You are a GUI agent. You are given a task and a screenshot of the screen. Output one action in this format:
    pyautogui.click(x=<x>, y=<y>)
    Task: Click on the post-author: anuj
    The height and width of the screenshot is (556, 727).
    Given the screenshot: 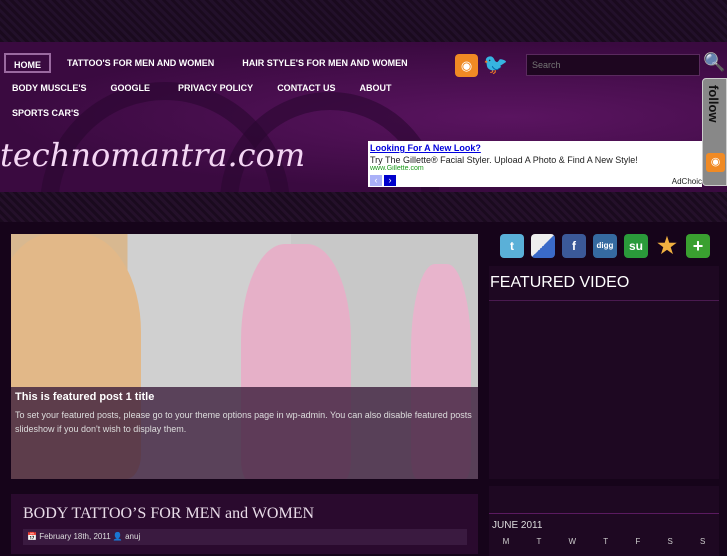 What is the action you would take?
    pyautogui.click(x=132, y=536)
    